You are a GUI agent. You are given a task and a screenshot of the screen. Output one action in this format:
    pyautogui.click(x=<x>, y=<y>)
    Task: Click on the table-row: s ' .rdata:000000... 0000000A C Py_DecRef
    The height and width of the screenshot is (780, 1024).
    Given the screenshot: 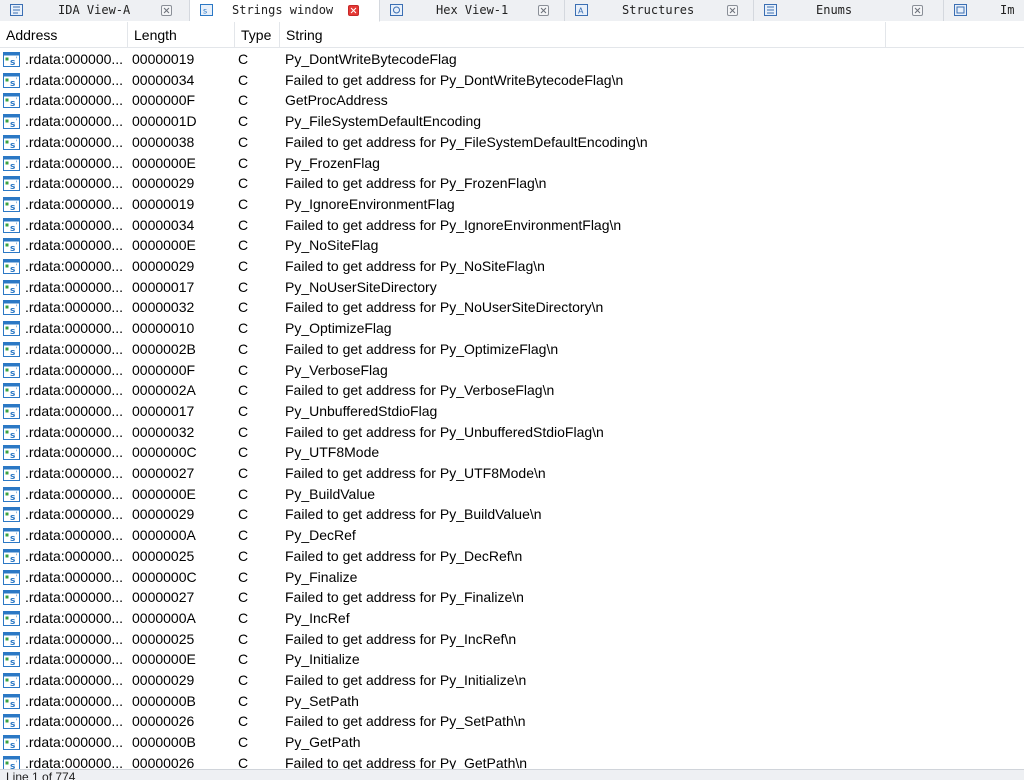 What is the action you would take?
    pyautogui.click(x=512, y=535)
    